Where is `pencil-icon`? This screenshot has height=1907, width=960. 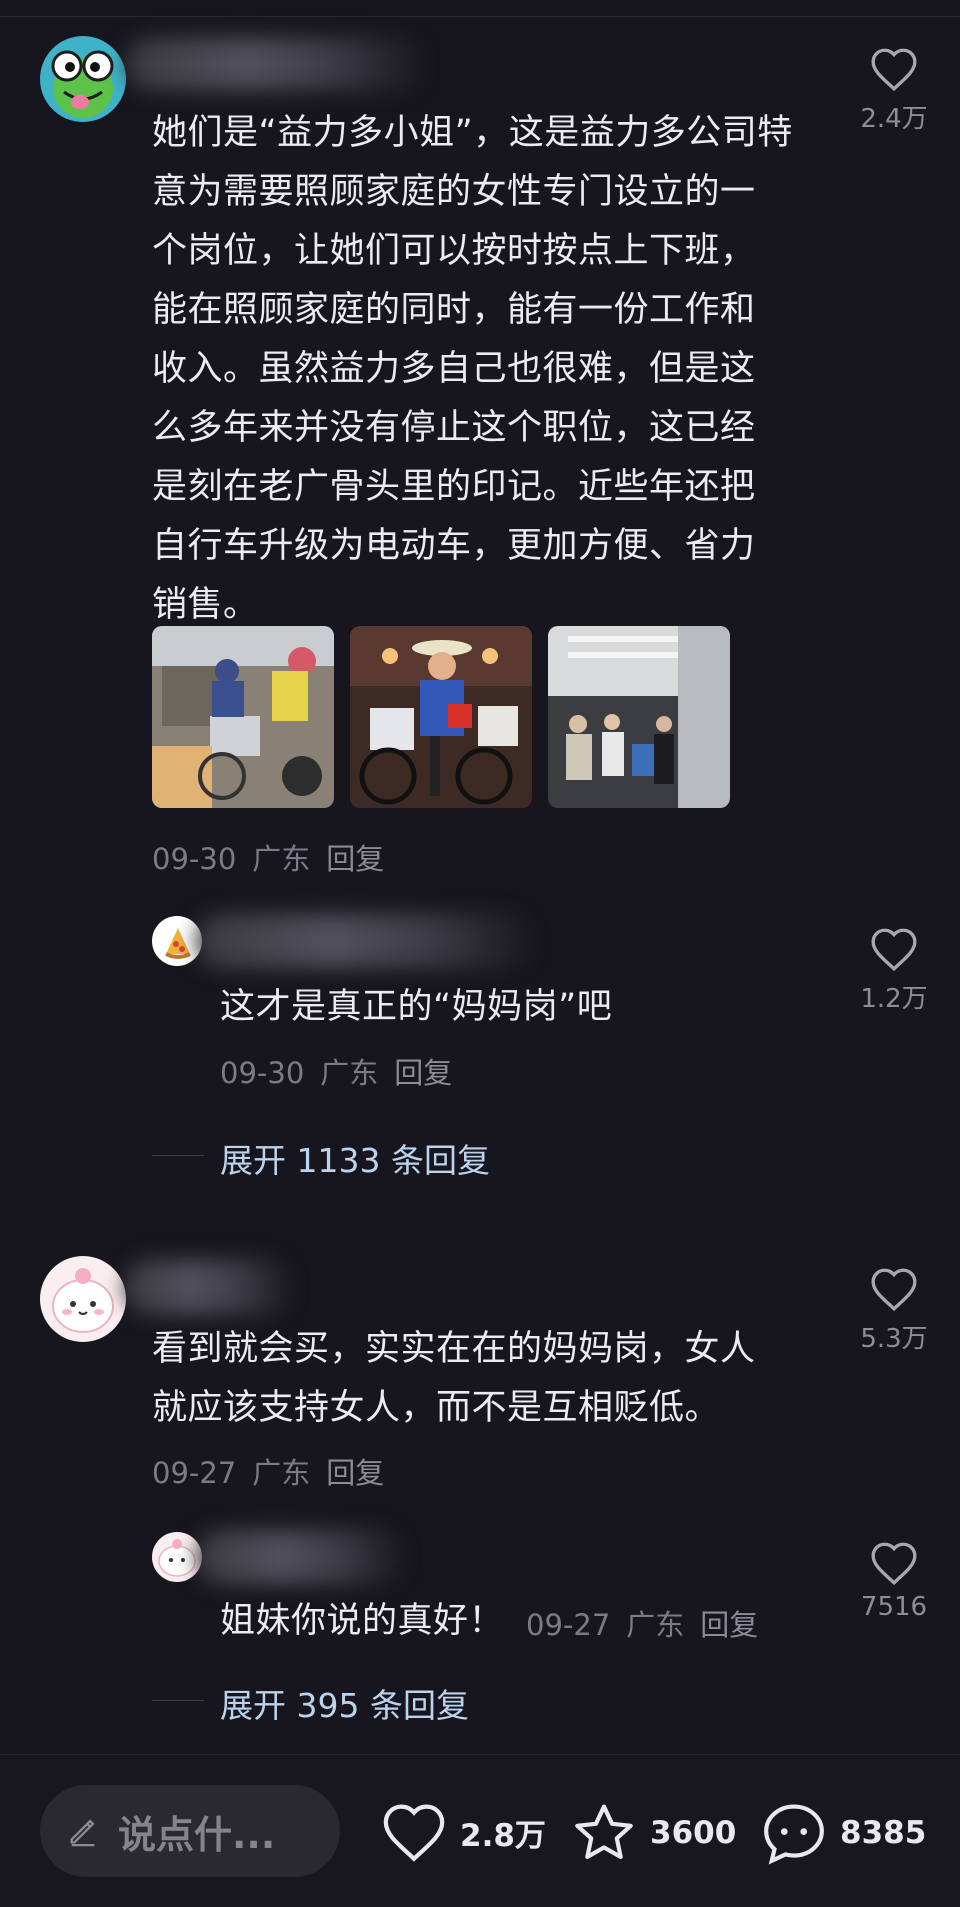 pencil-icon is located at coordinates (82, 1833).